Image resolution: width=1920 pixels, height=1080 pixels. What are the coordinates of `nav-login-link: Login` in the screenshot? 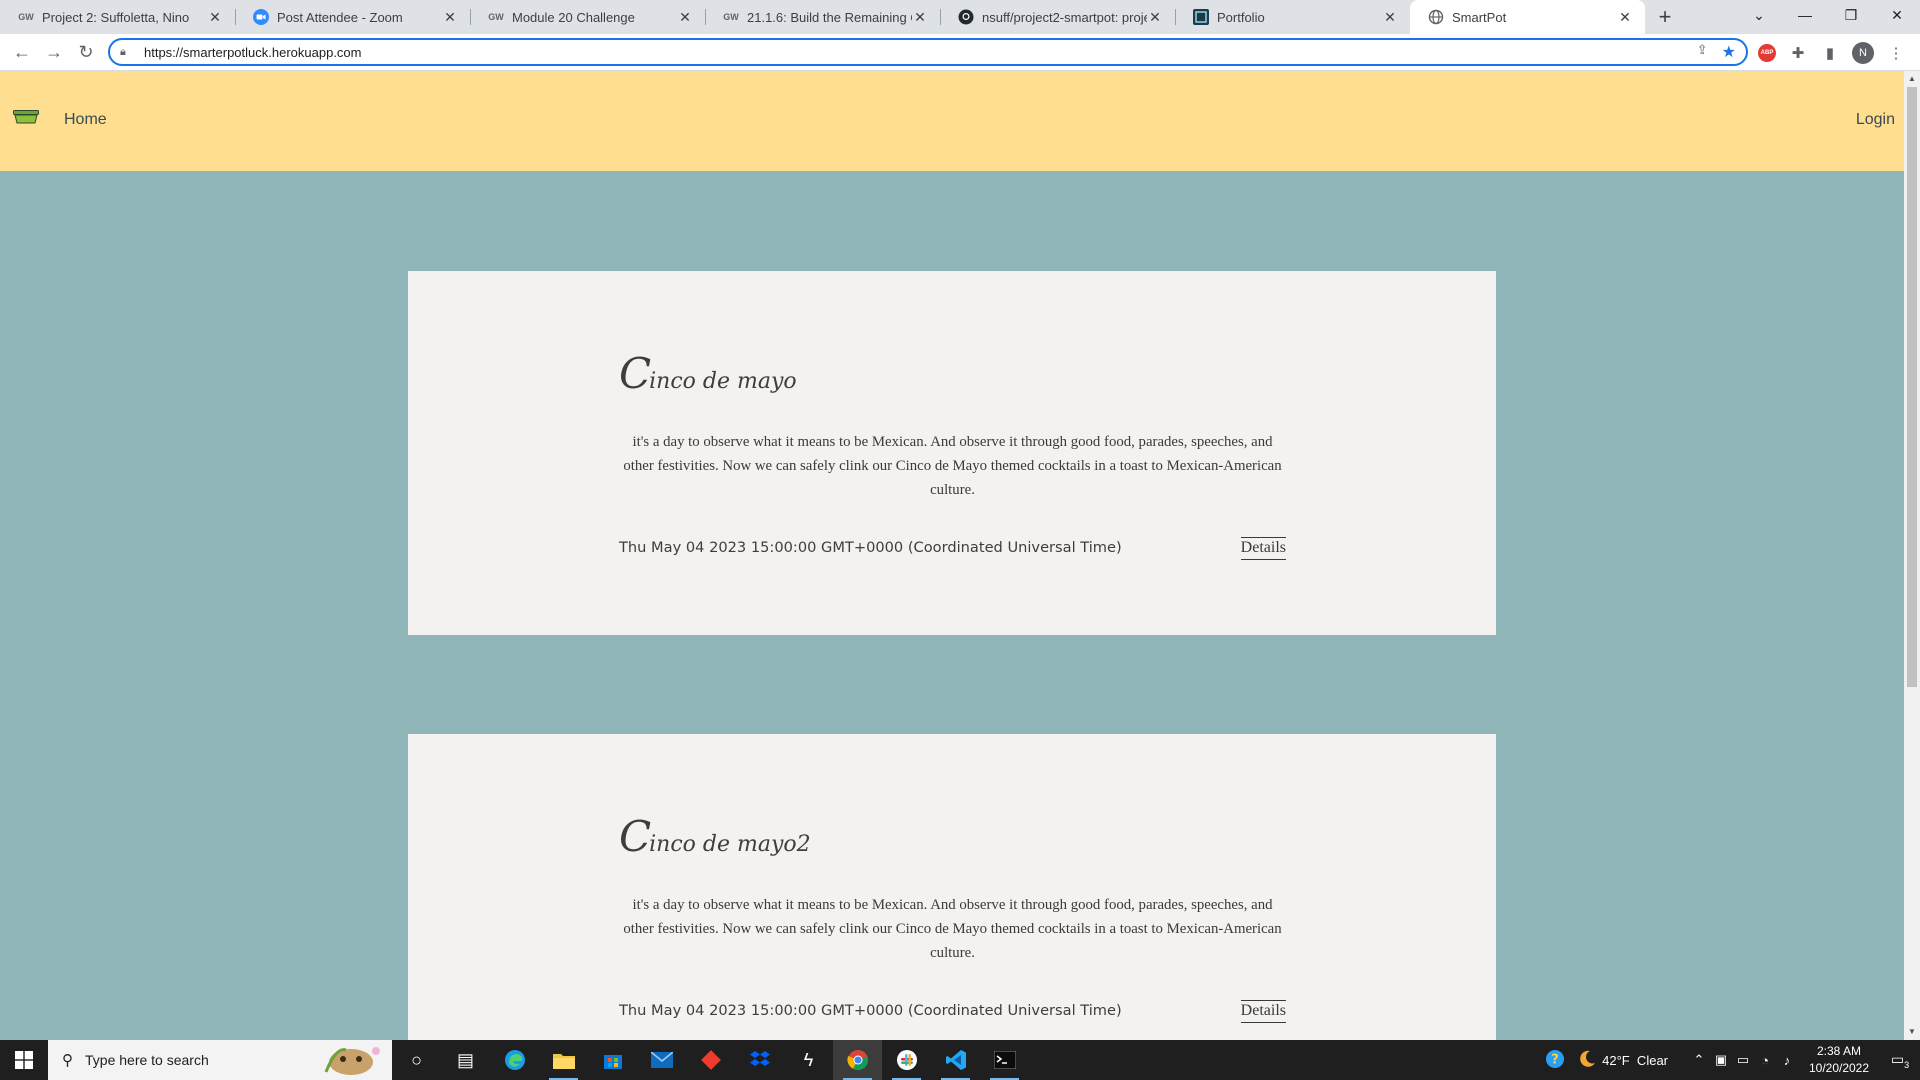 It's located at (1875, 120).